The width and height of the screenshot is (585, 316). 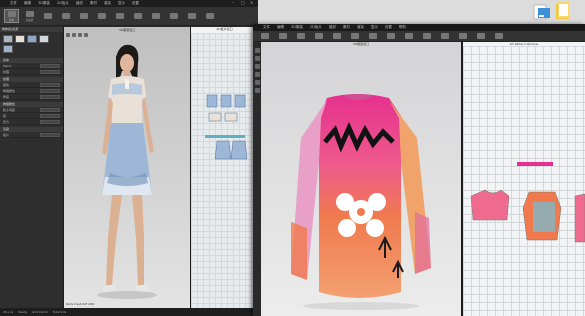 I want to click on main-toolbar, so click(x=419, y=36).